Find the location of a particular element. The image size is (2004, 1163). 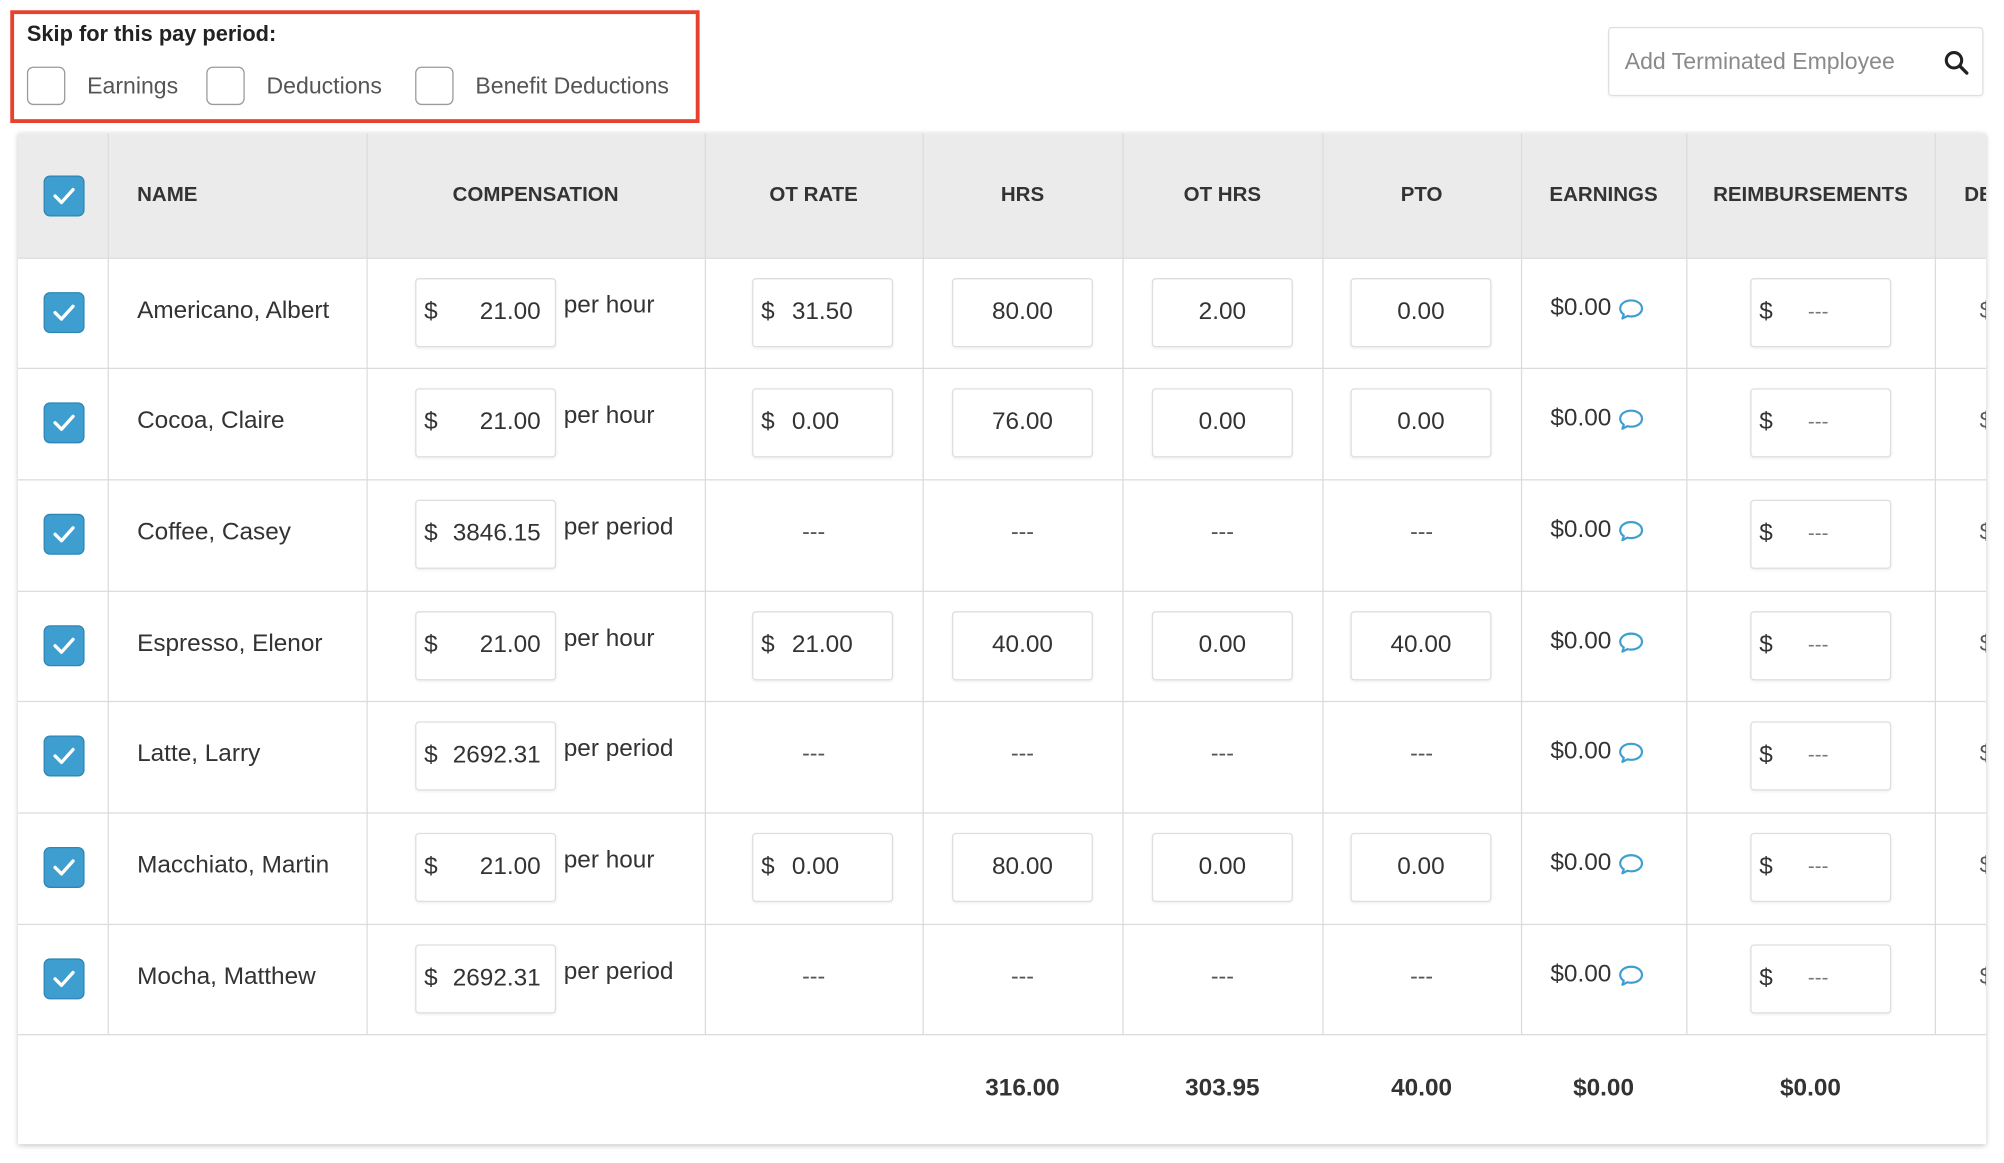

skip-deductions-option: Deductions is located at coordinates (294, 86).